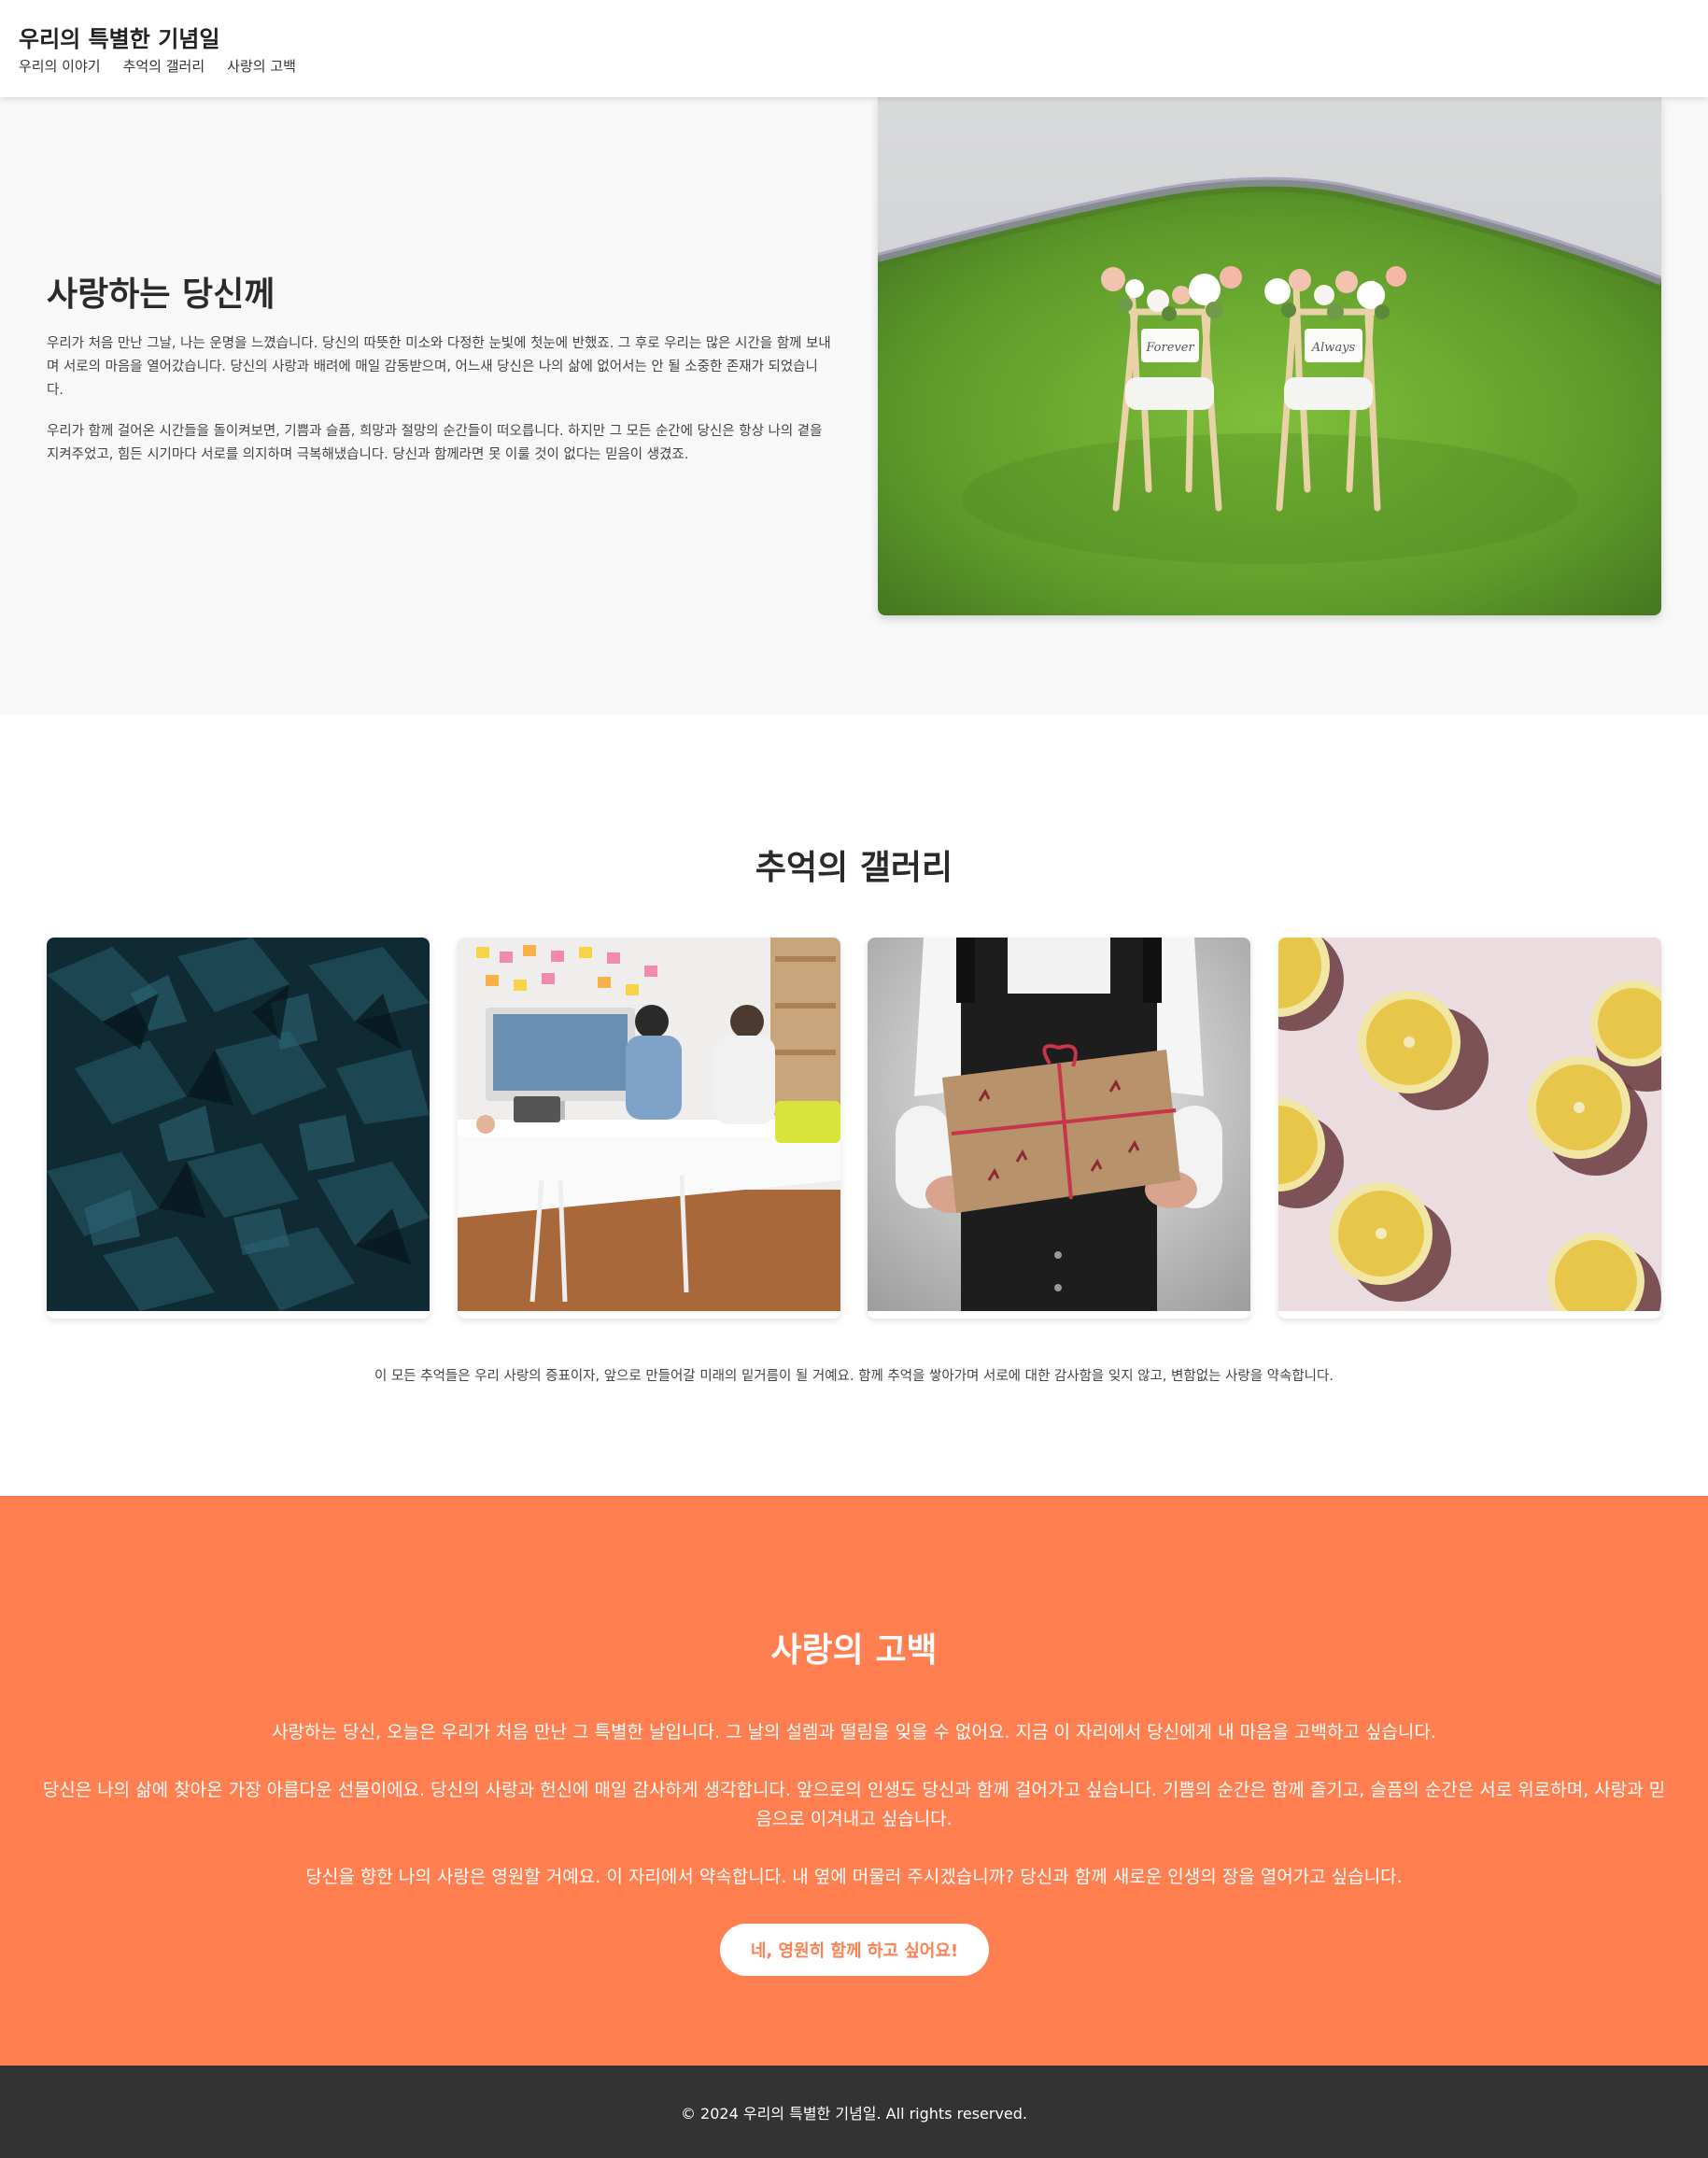 The height and width of the screenshot is (2158, 1708). I want to click on svg-text: Forever, so click(1169, 348).